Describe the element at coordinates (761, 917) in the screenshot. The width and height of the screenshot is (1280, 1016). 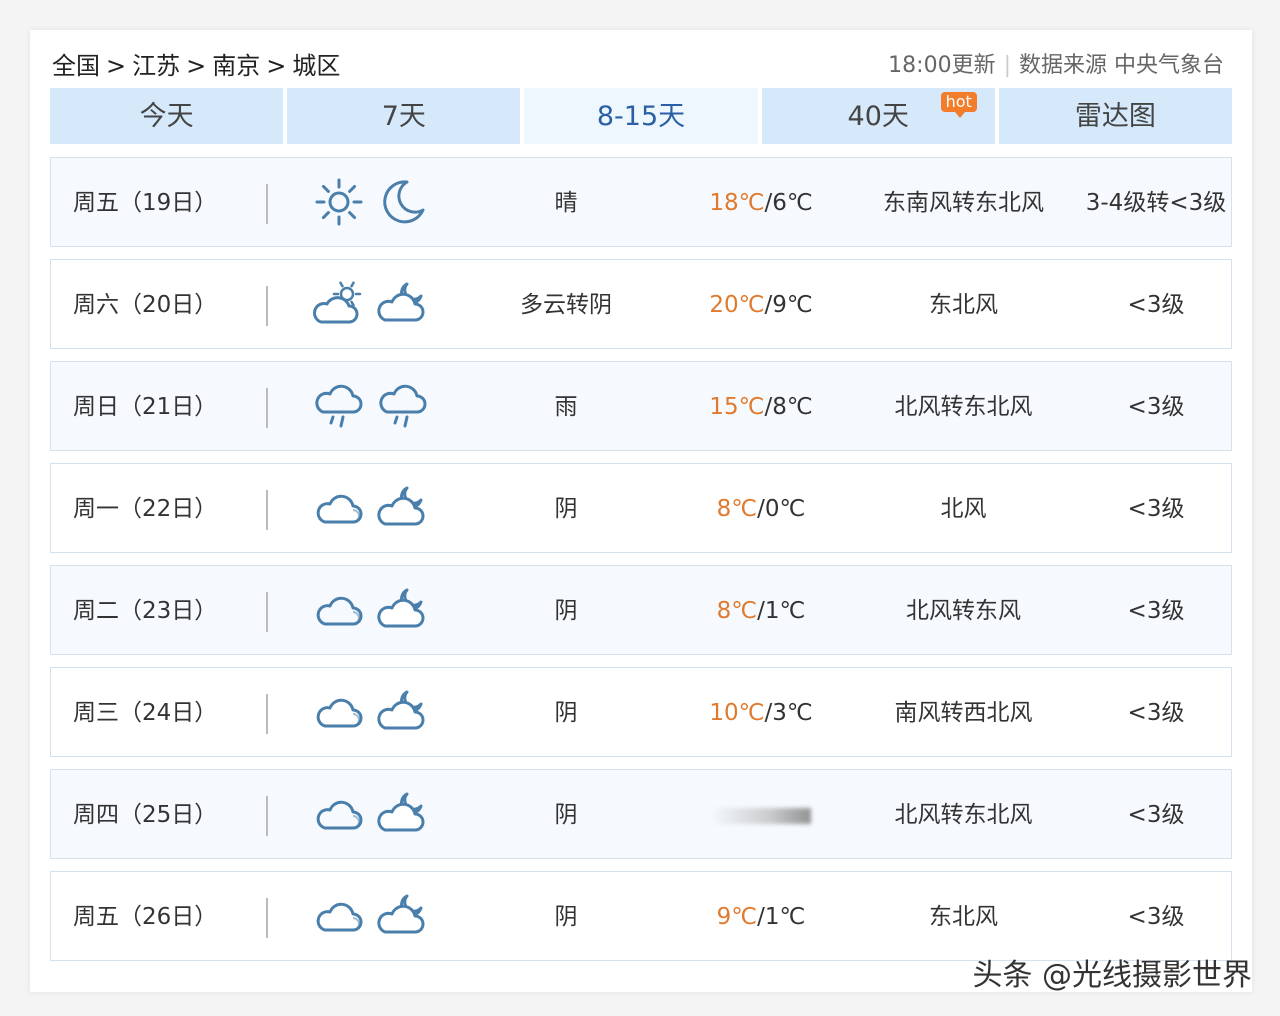
I see `temperature: 9℃/1℃` at that location.